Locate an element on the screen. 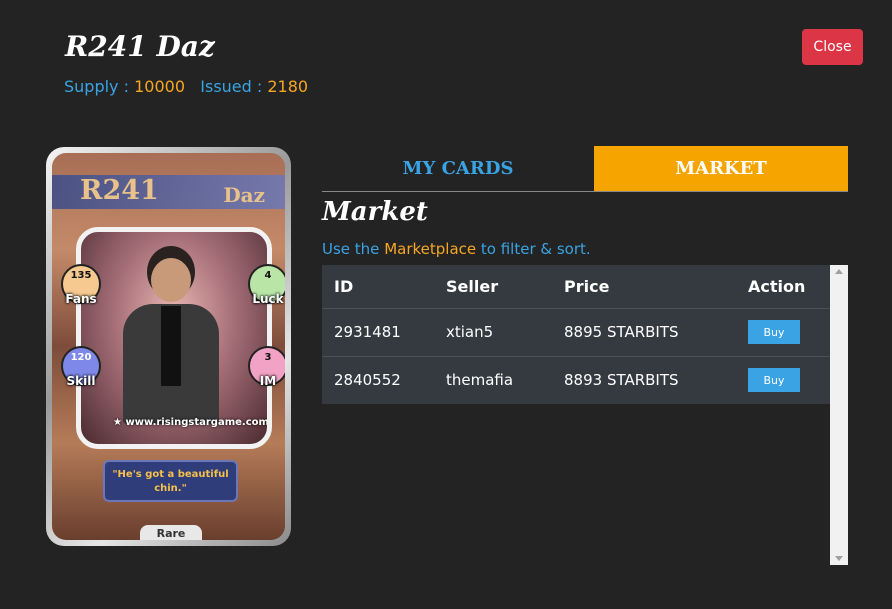 The width and height of the screenshot is (892, 609). help-prefix: Use the is located at coordinates (351, 249).